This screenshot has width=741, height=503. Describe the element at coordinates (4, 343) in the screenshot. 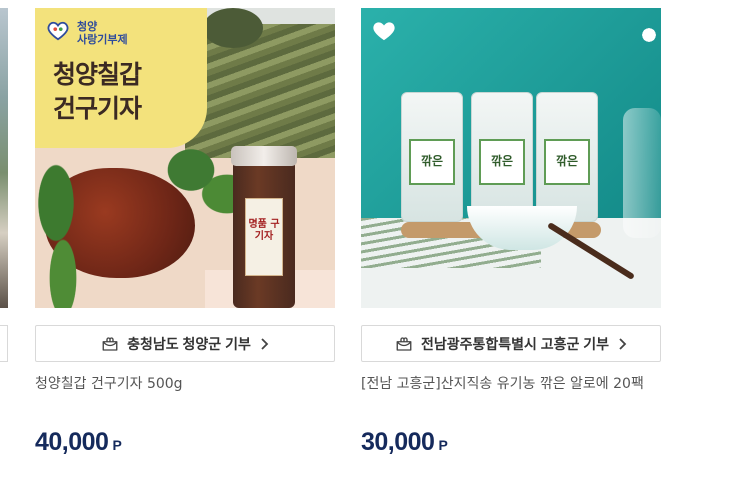

I see `partial-region-donate-button` at that location.